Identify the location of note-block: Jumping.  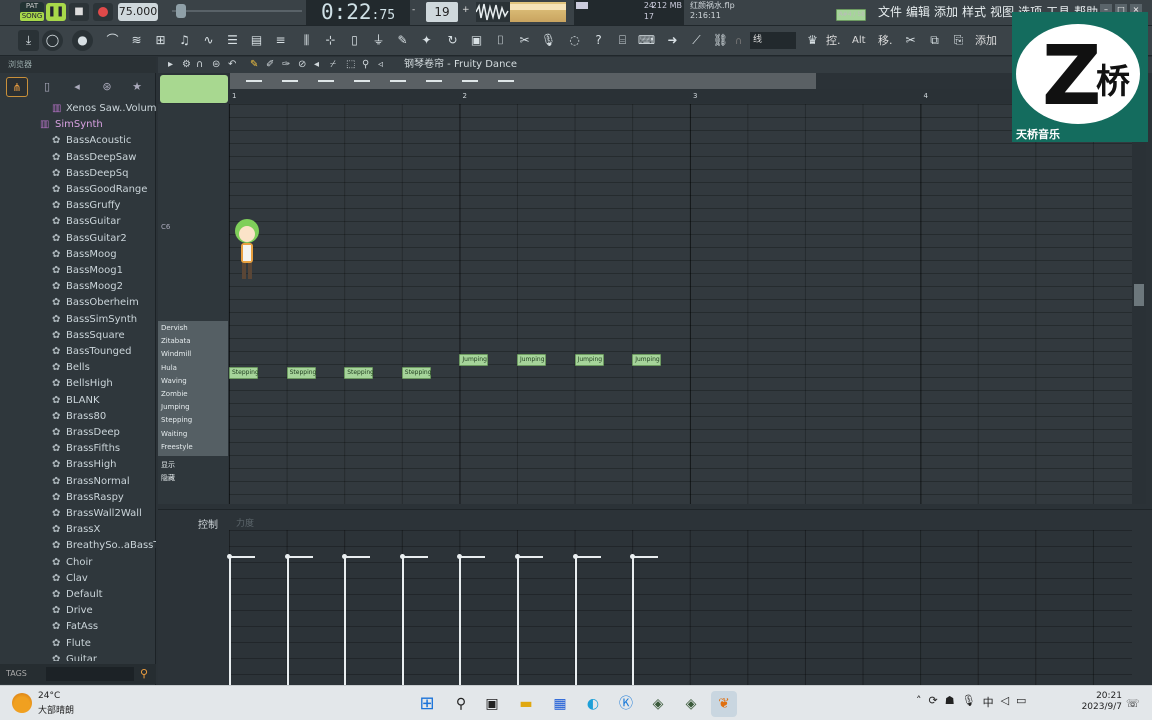
(531, 360).